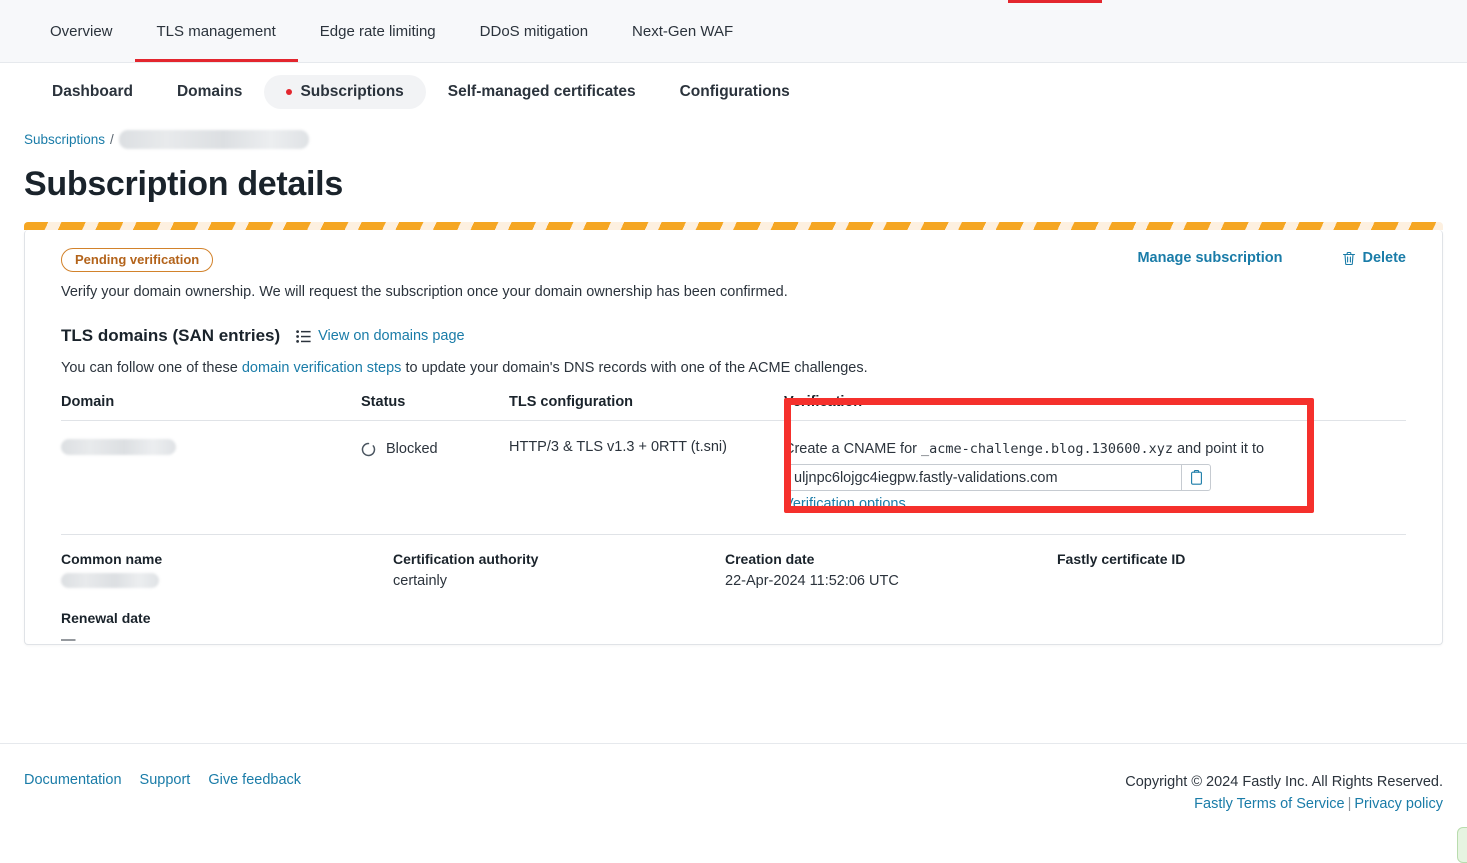  I want to click on subnav-item-configurations: Configurations, so click(735, 92).